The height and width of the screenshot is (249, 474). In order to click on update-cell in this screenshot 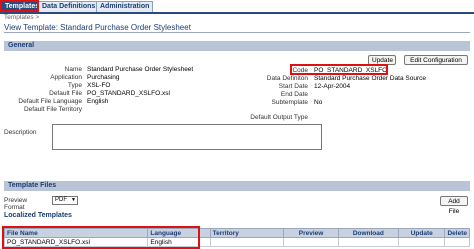, I will do `click(421, 242)`.